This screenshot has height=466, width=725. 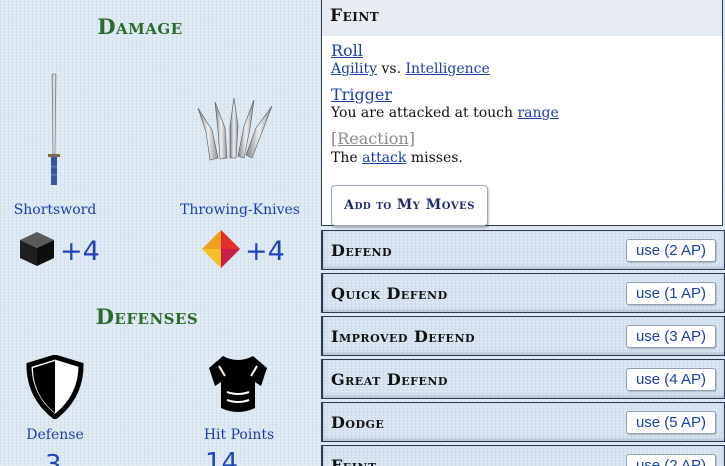 What do you see at coordinates (523, 455) in the screenshot?
I see `move-row-feint: Feint use (2 AP)` at bounding box center [523, 455].